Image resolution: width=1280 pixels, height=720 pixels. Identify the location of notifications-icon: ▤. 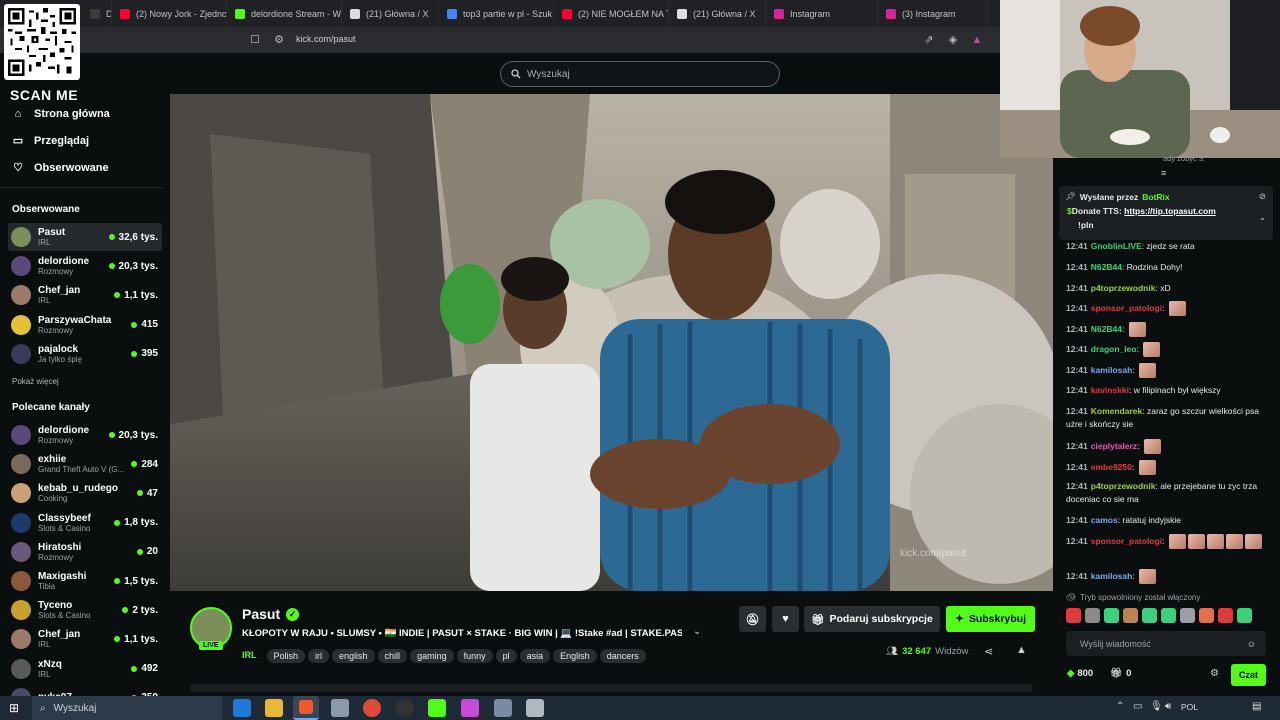
(1256, 706).